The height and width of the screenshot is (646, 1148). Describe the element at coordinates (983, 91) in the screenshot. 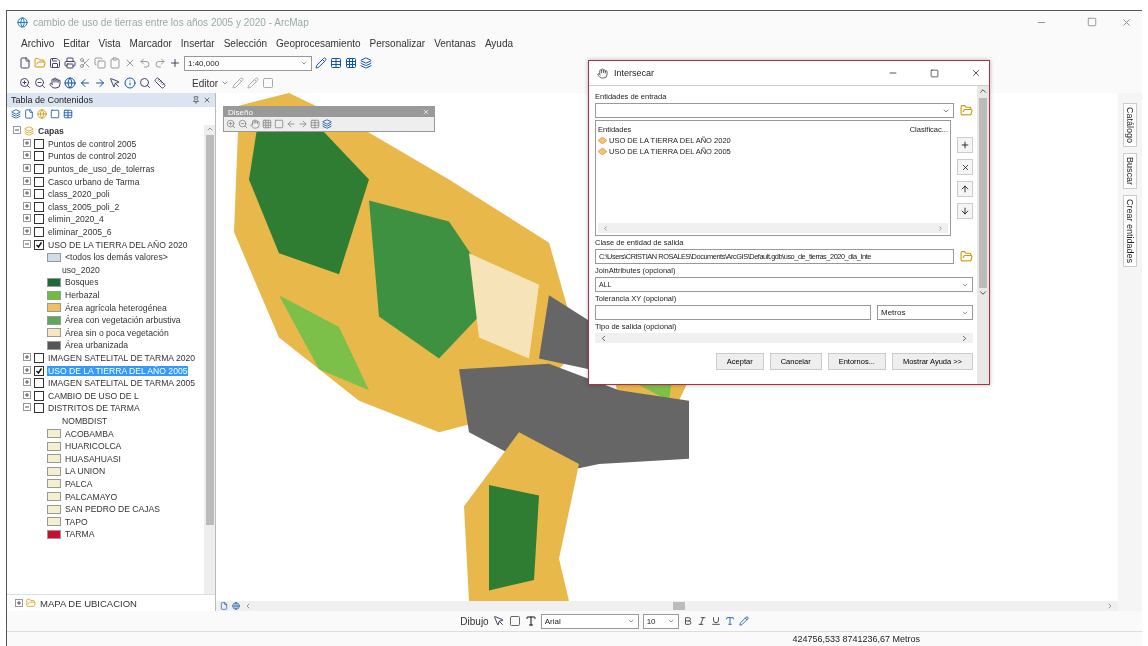

I see `scroll-up-icon` at that location.